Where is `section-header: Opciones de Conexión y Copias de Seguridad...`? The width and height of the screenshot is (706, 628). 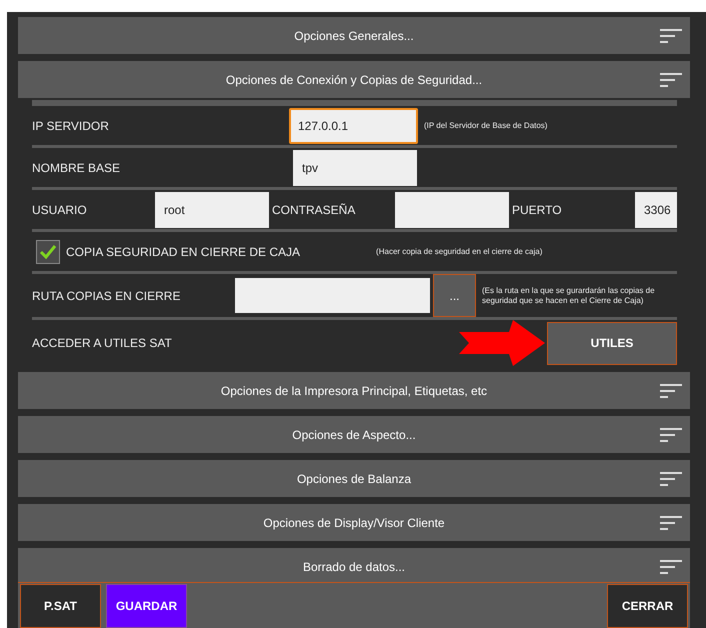
section-header: Opciones de Conexión y Copias de Seguridad... is located at coordinates (354, 79).